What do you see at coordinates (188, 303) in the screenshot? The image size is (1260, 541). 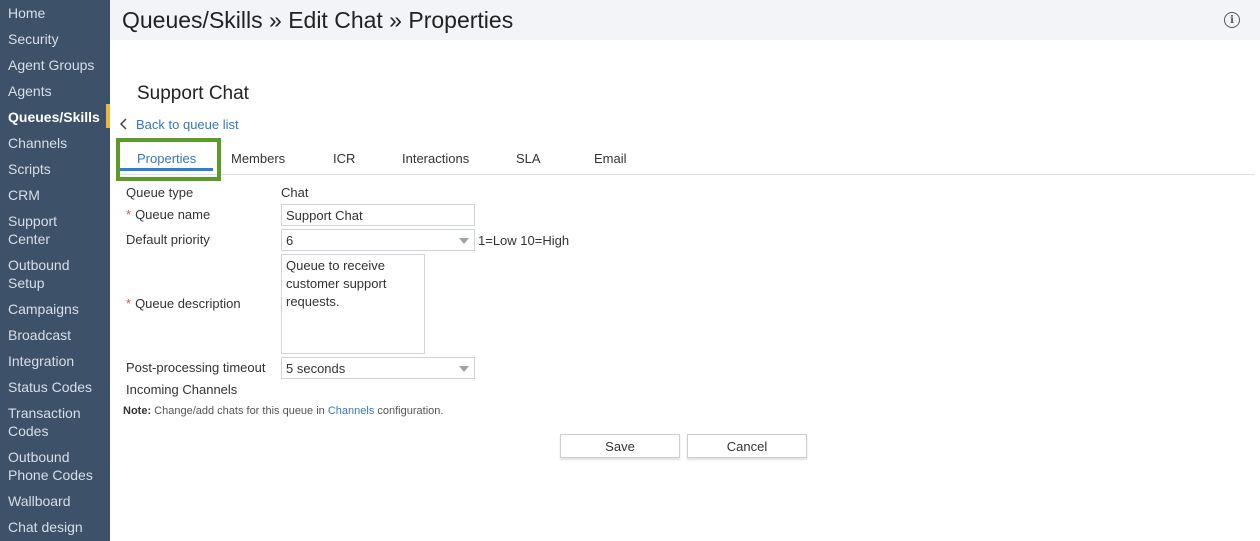 I see `queue-description-label-text: Queue description` at bounding box center [188, 303].